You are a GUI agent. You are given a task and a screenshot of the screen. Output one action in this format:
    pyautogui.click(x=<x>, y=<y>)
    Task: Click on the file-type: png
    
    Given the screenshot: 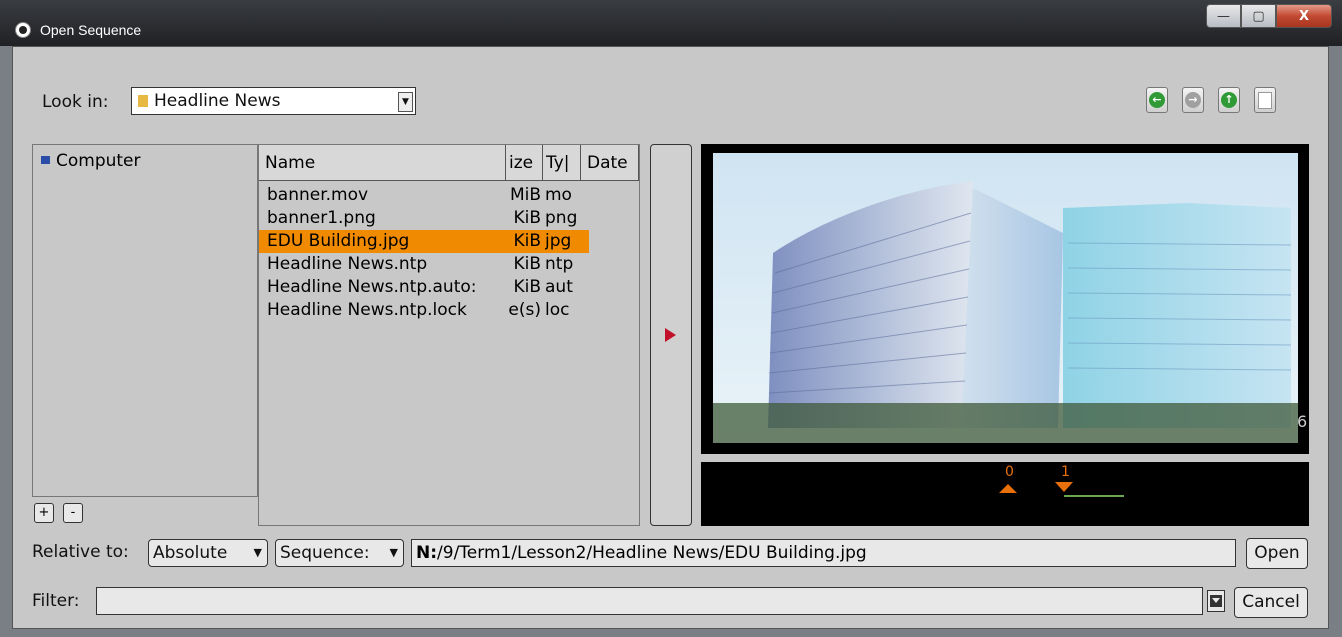 What is the action you would take?
    pyautogui.click(x=561, y=218)
    